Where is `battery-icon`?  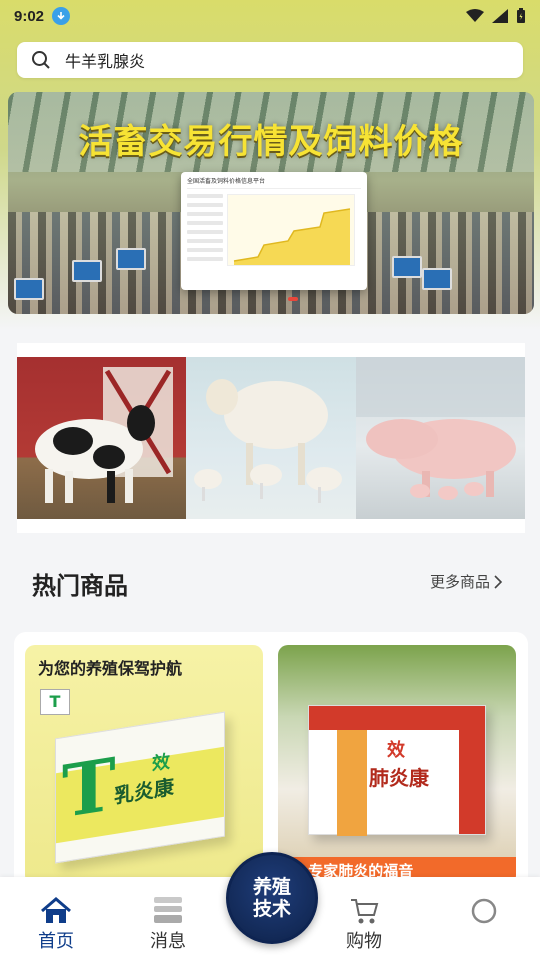 battery-icon is located at coordinates (521, 15).